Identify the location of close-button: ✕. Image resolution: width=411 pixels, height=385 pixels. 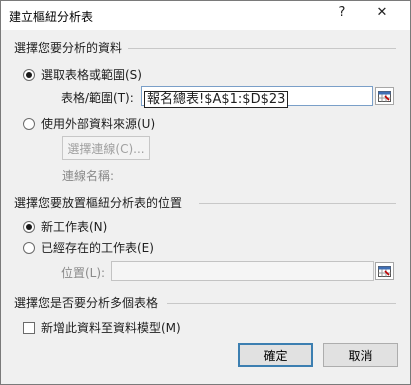
(382, 12).